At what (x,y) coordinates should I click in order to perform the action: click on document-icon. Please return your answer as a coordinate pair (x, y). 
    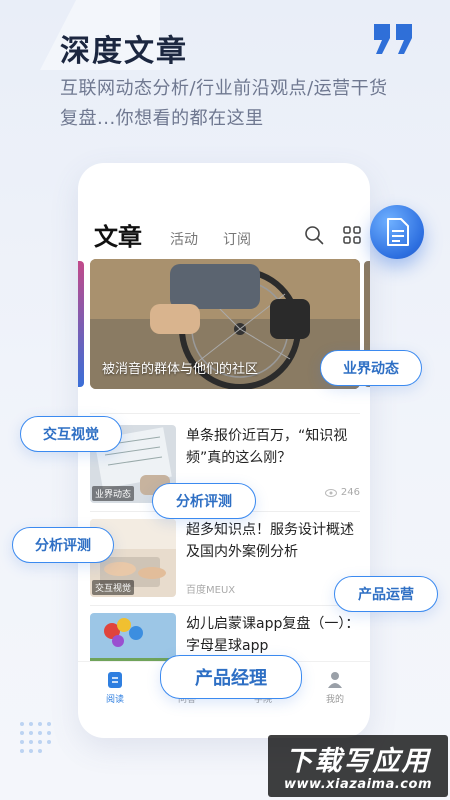
    Looking at the image, I should click on (398, 232).